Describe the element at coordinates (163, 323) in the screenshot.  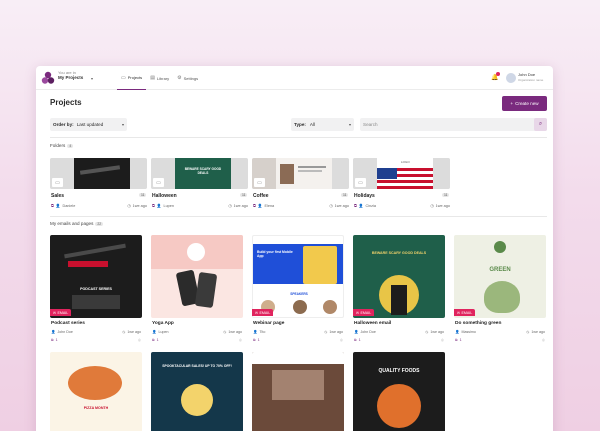
I see `card-name: Yoga App` at that location.